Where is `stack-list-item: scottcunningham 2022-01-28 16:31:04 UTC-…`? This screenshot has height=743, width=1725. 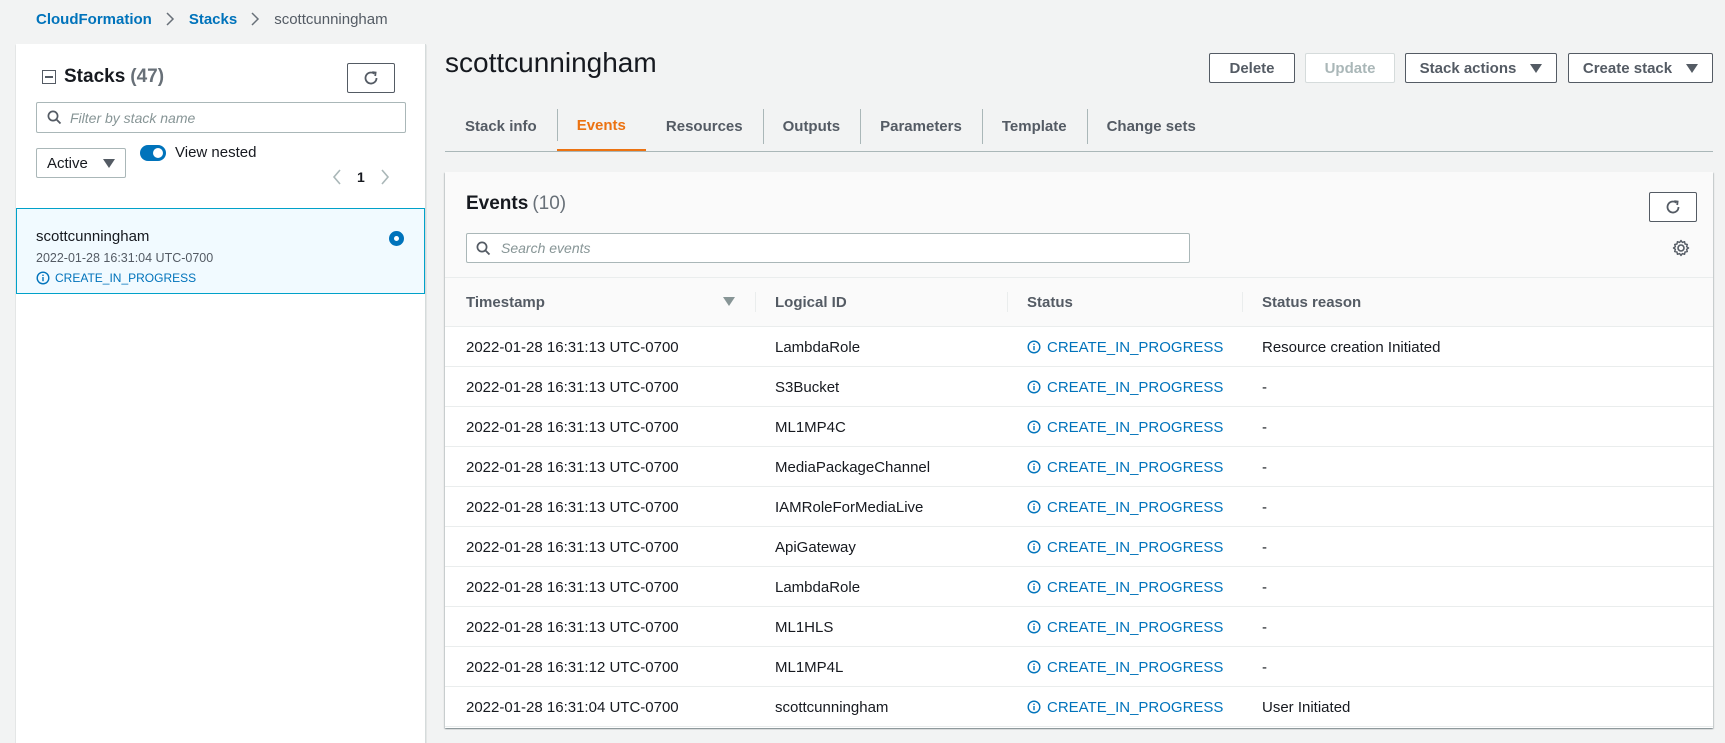
stack-list-item: scottcunningham 2022-01-28 16:31:04 UTC-… is located at coordinates (220, 251).